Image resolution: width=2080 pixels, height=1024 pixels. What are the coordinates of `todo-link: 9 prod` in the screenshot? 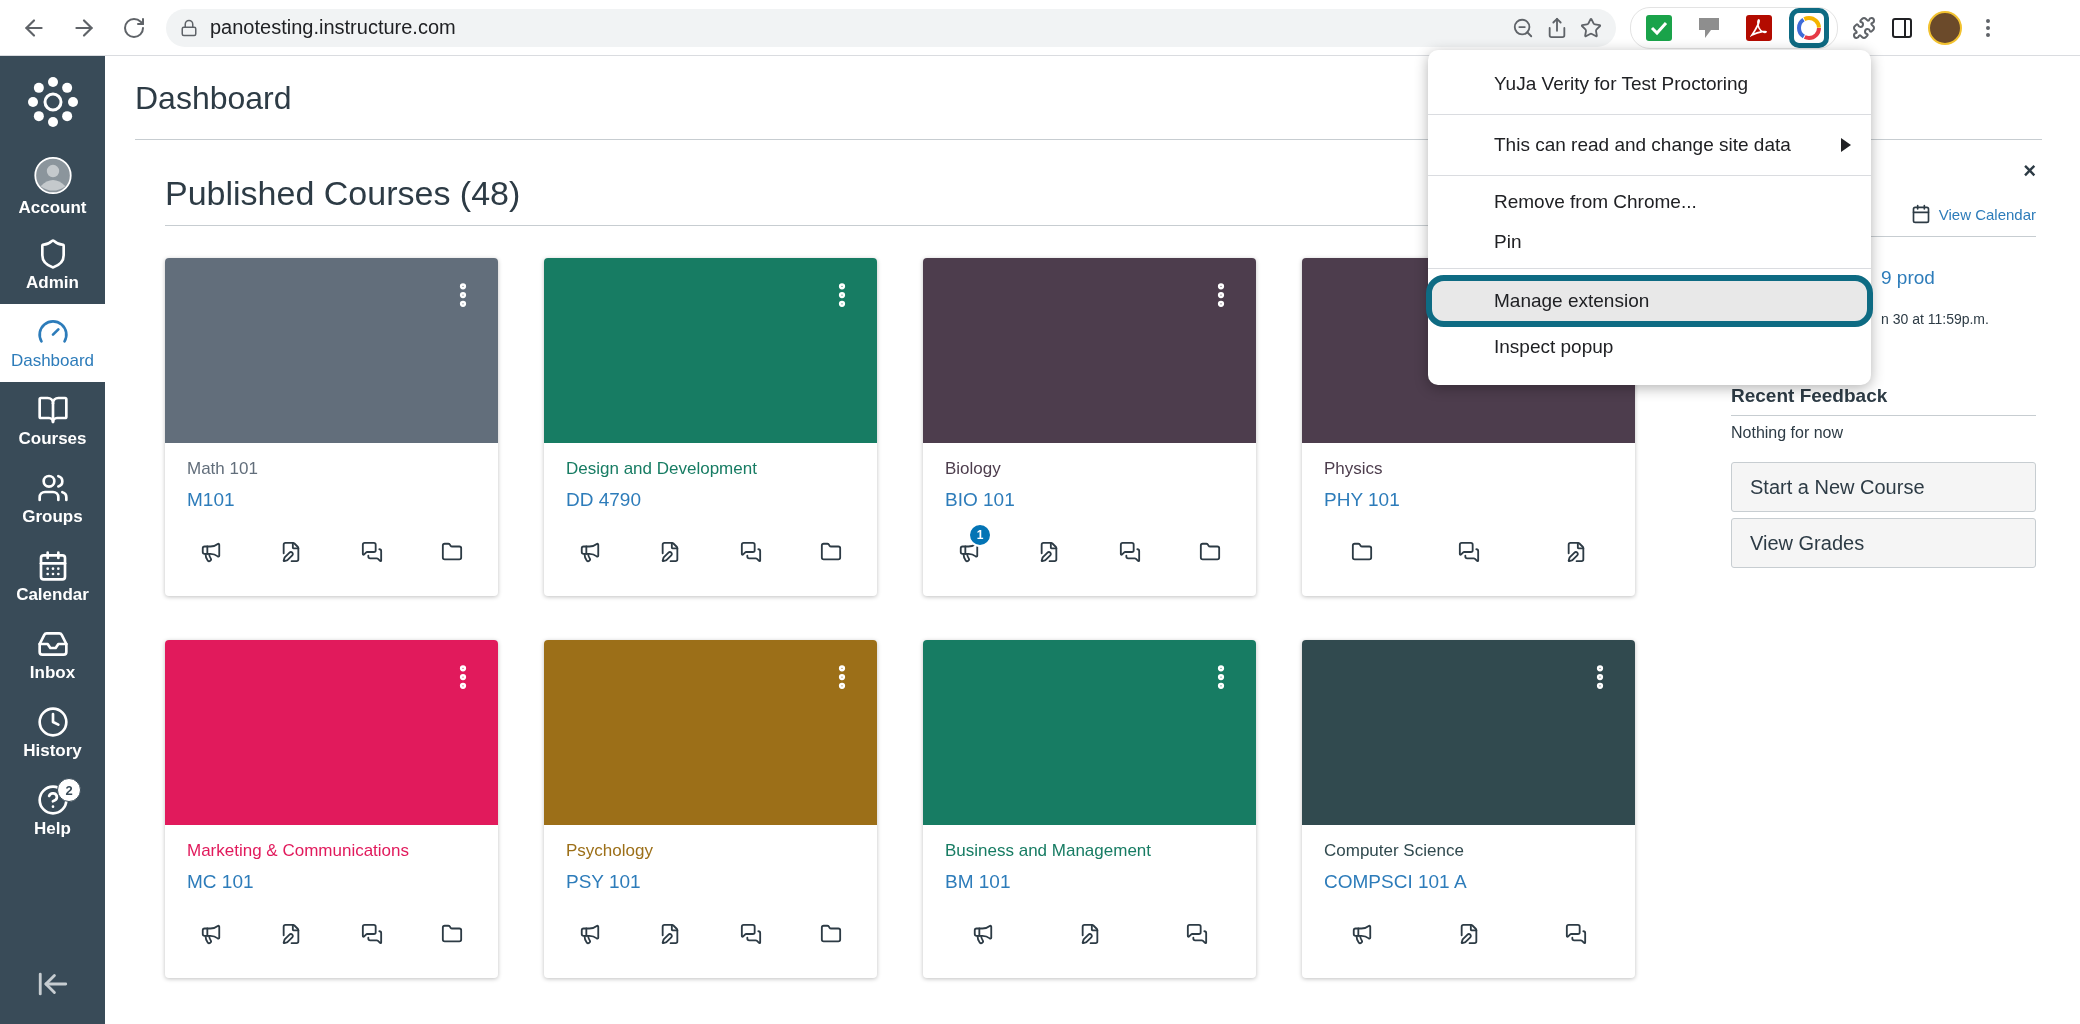 It's located at (1958, 278).